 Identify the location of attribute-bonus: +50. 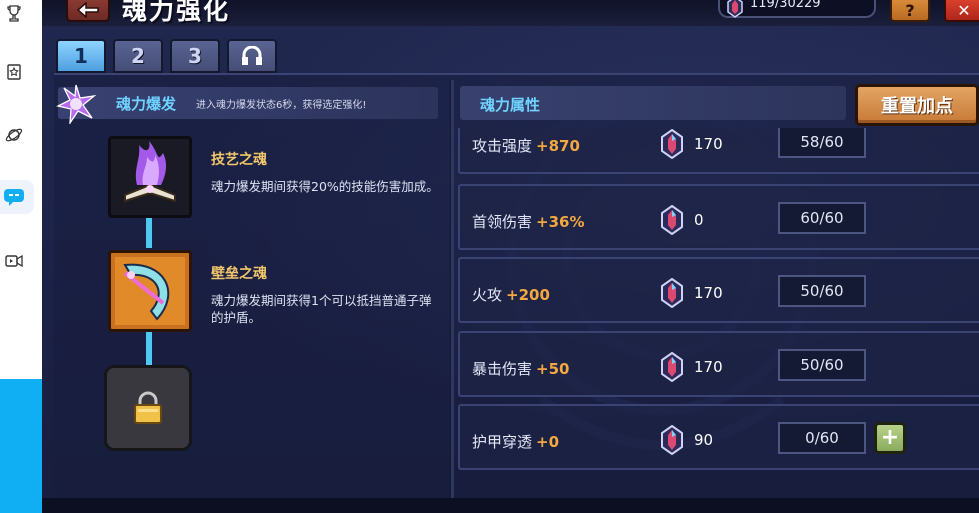
(553, 369).